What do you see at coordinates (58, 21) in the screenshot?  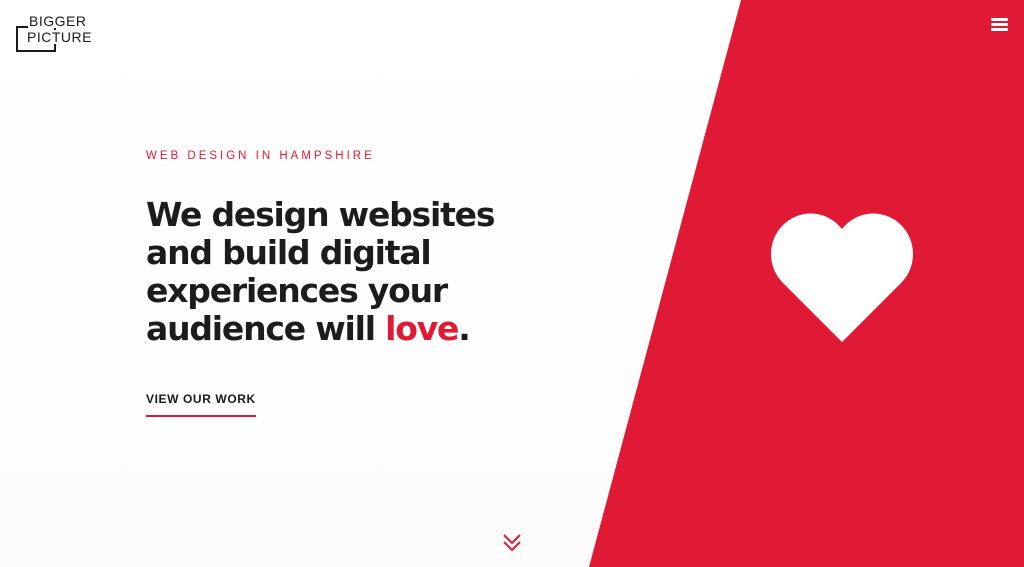 I see `logo-line-1: BIGGER` at bounding box center [58, 21].